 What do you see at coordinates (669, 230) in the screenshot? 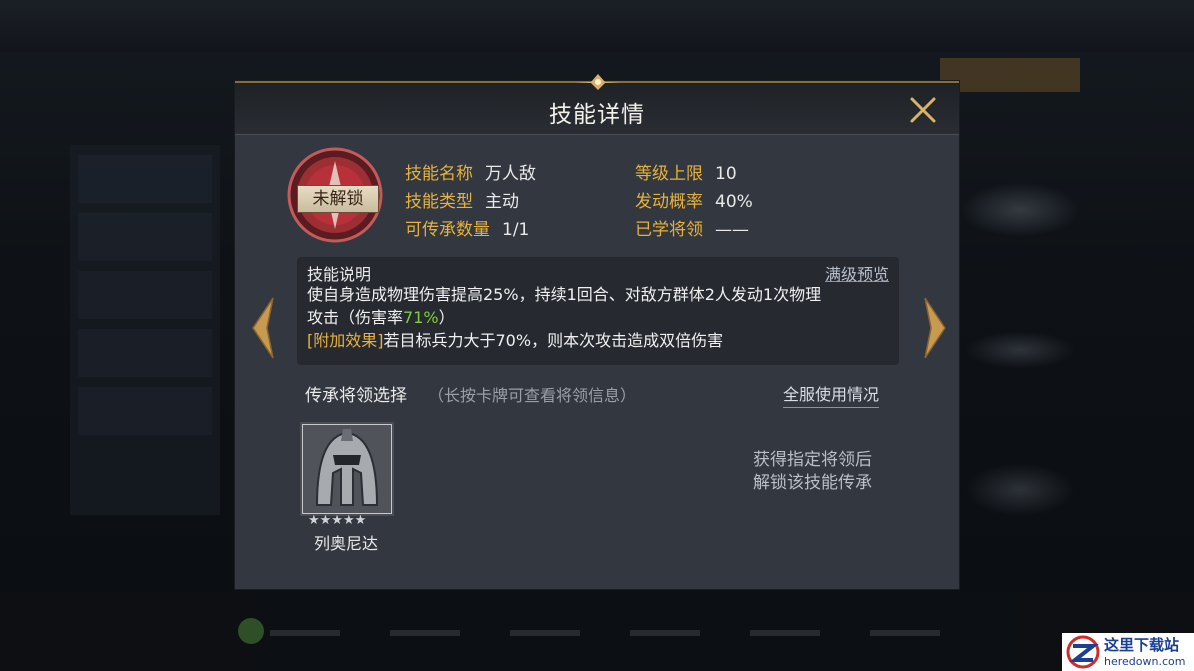
I see `learned-generals-key: 已学将领` at bounding box center [669, 230].